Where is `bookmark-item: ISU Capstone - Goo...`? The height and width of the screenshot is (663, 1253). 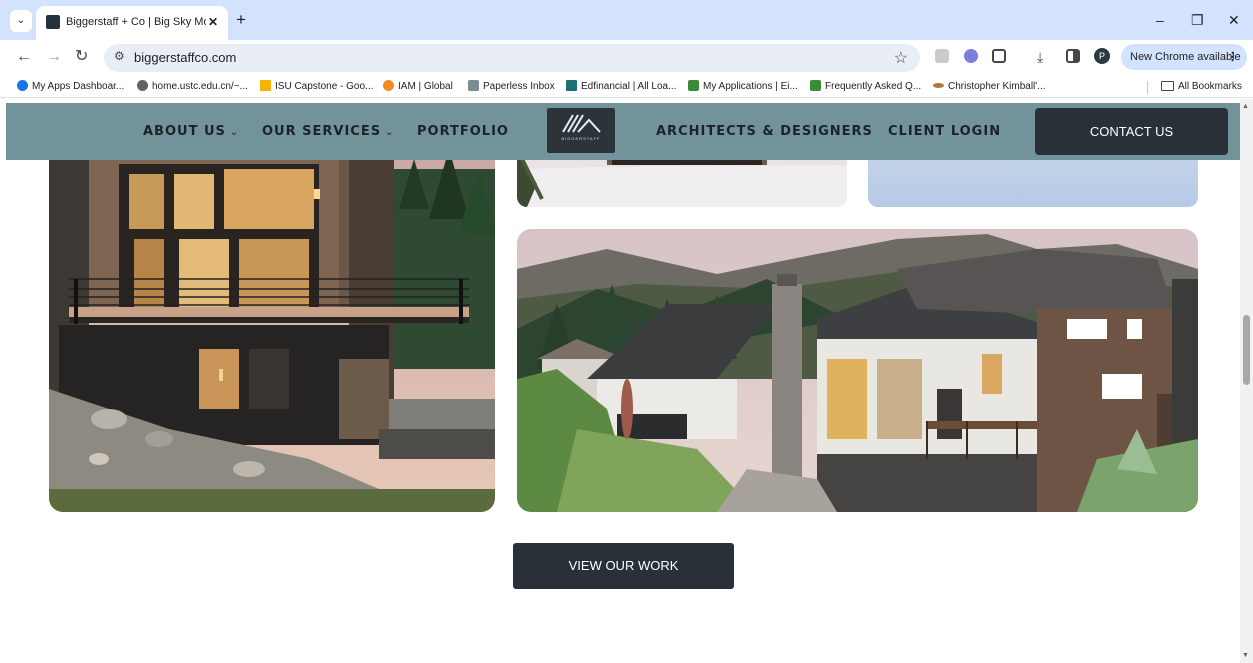 bookmark-item: ISU Capstone - Goo... is located at coordinates (316, 86).